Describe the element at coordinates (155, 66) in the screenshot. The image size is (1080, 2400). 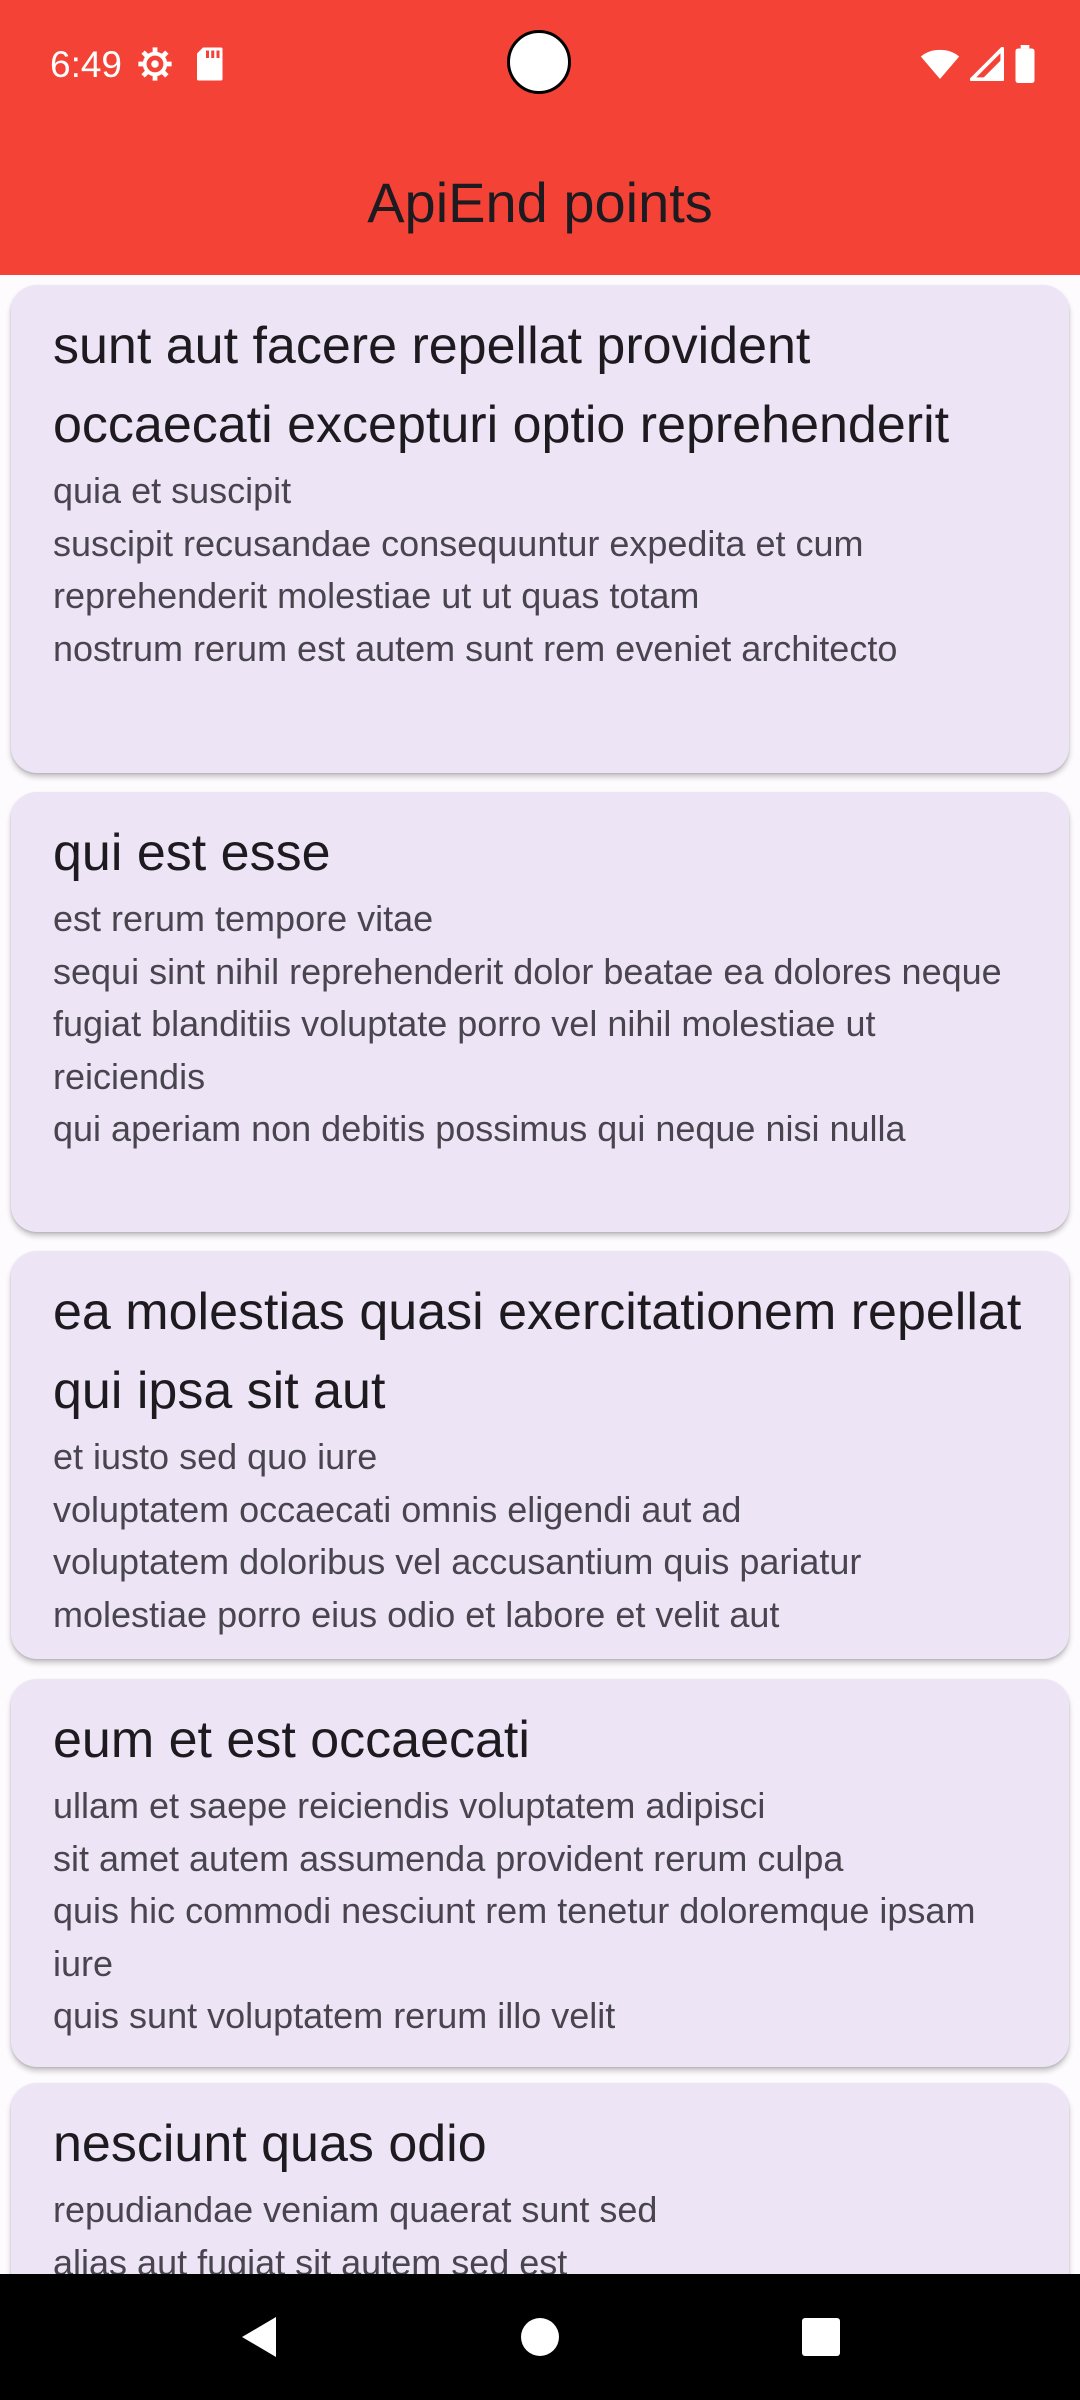
I see `settings-icon` at that location.